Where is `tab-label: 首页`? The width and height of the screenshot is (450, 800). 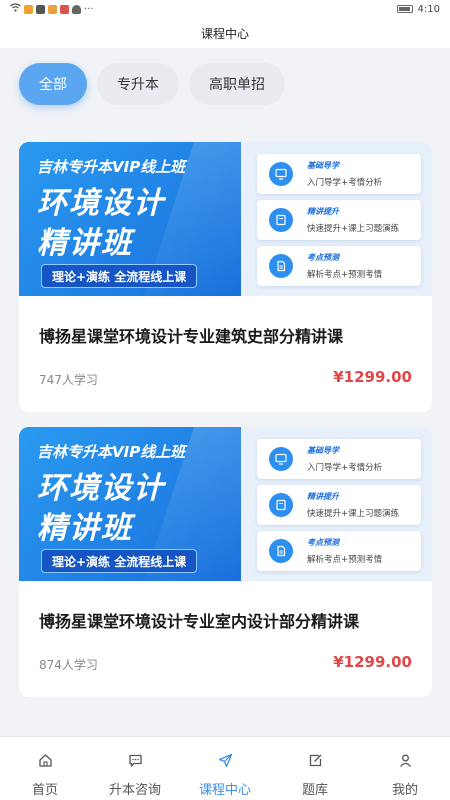 tab-label: 首页 is located at coordinates (44, 790).